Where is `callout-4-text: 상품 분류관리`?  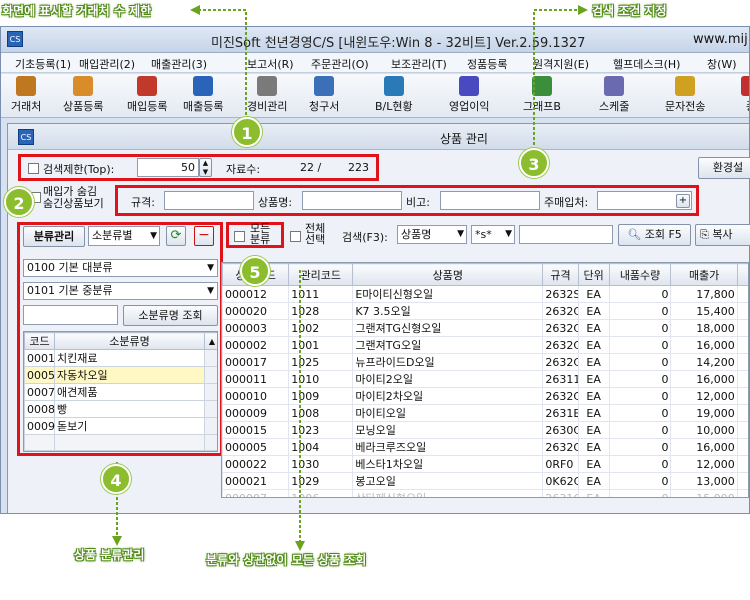
callout-4-text: 상품 분류관리 is located at coordinates (109, 555).